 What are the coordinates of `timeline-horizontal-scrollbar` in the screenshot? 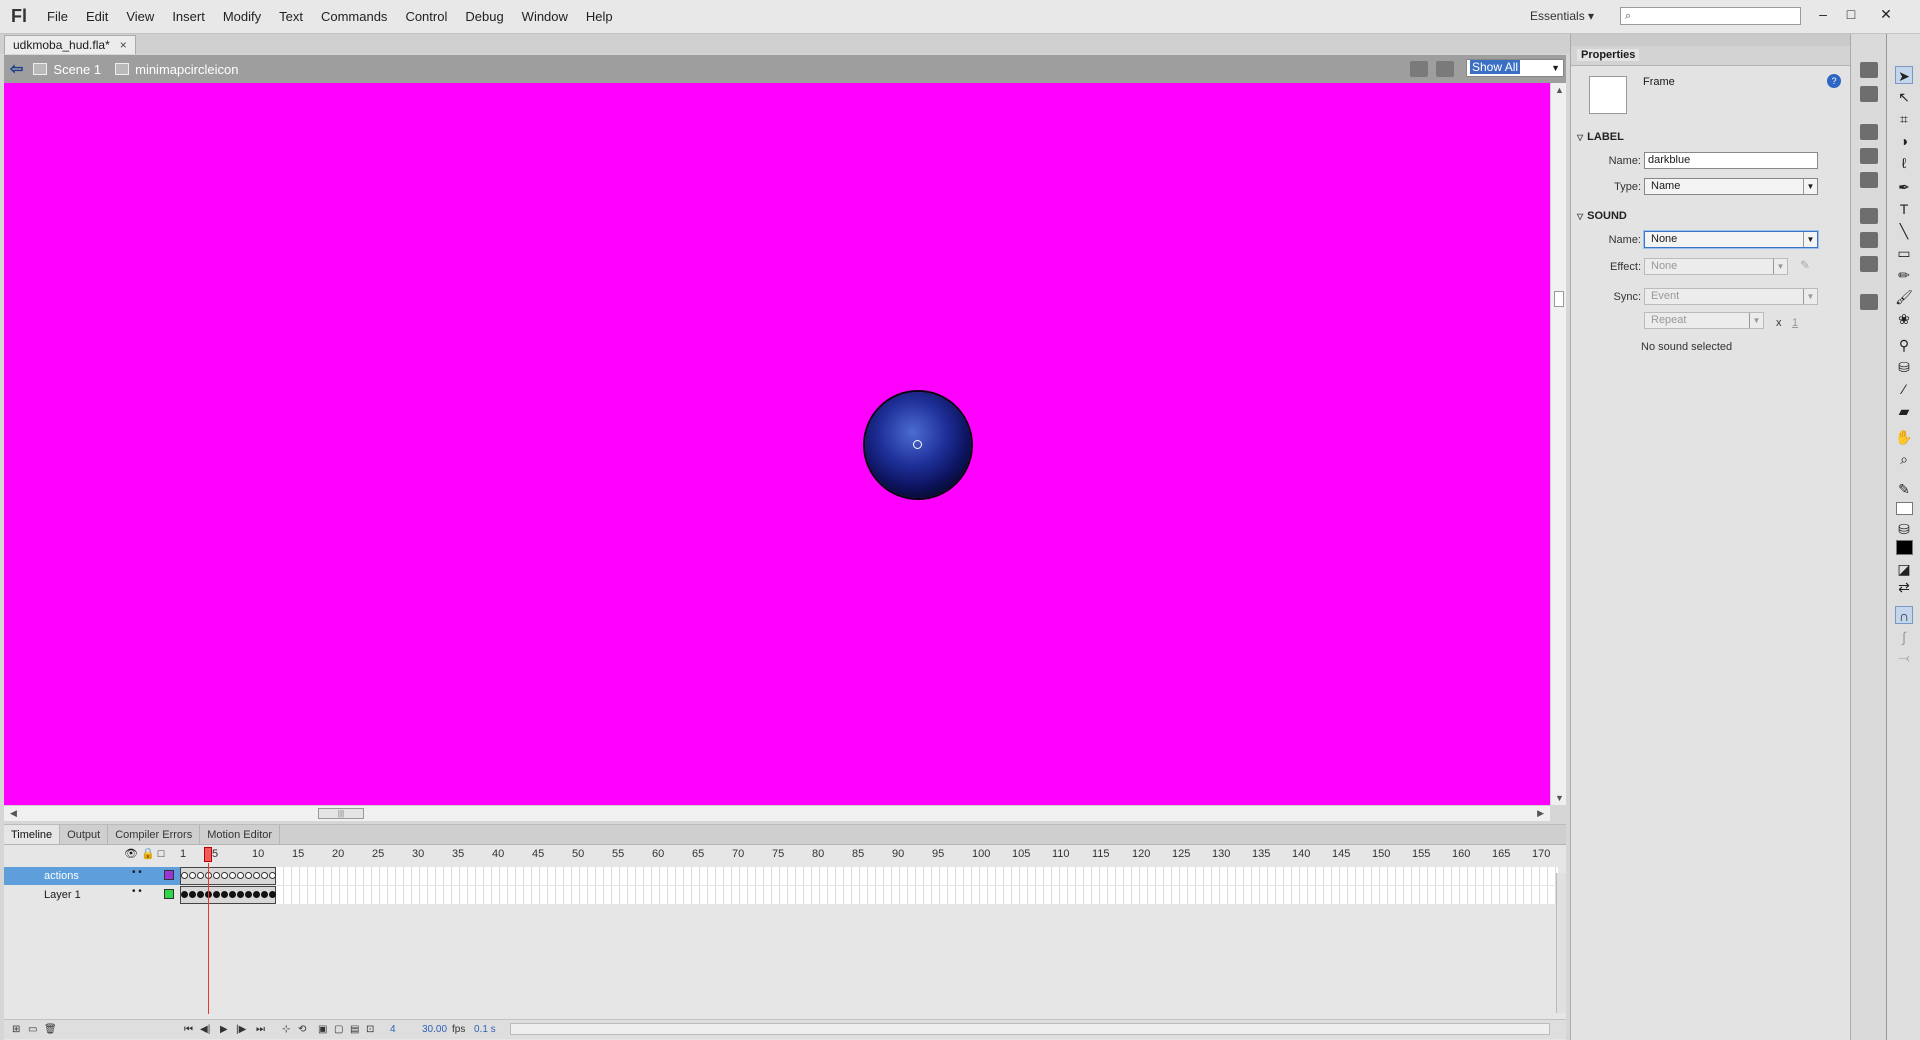 It's located at (1030, 1029).